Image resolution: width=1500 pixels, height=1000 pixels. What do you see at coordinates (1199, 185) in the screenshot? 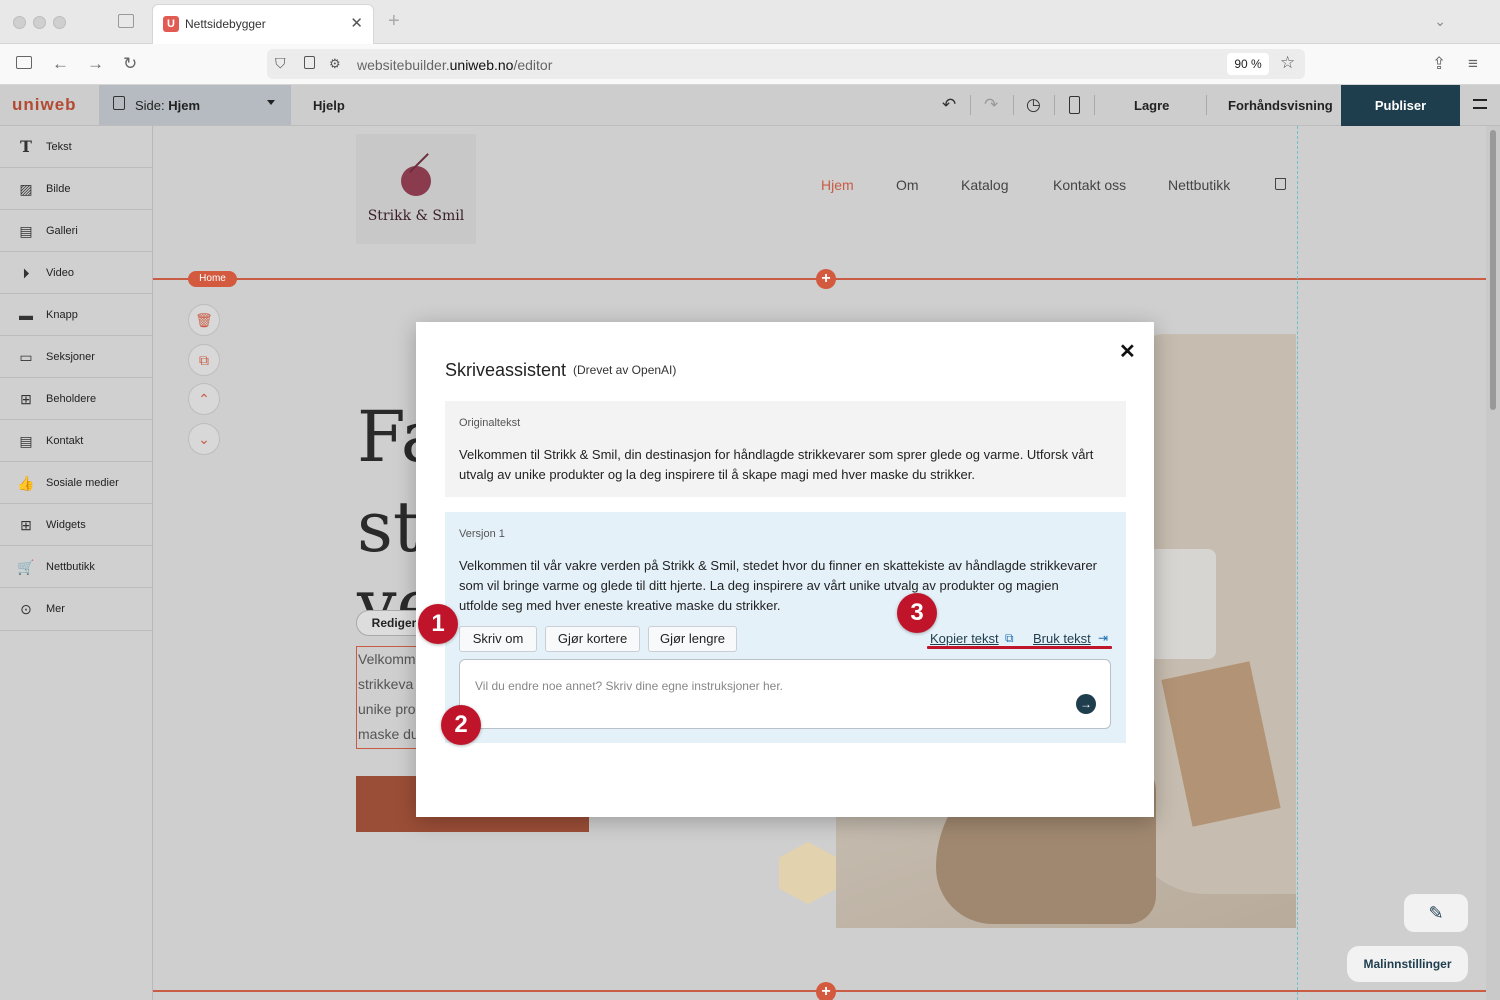
I see `site-nav-nettbutikk: Nettbutikk` at bounding box center [1199, 185].